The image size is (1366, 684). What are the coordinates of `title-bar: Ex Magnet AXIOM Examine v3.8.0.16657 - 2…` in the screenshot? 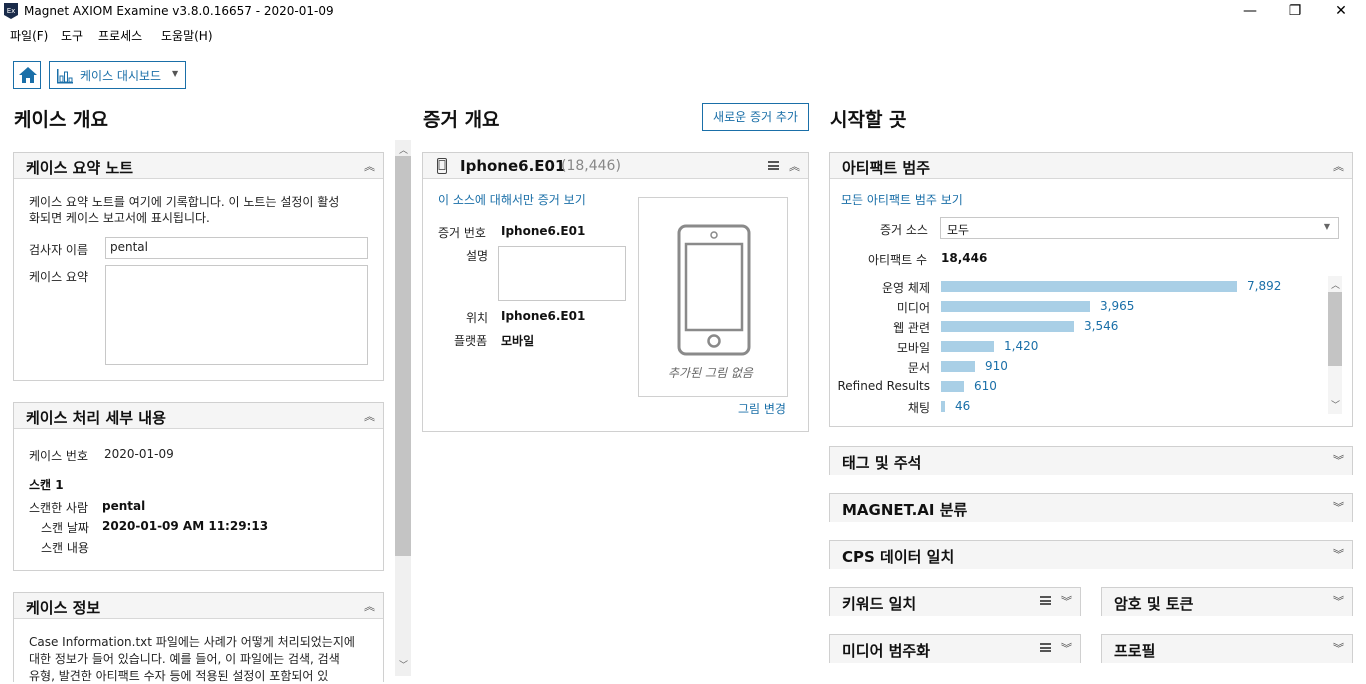 It's located at (683, 12).